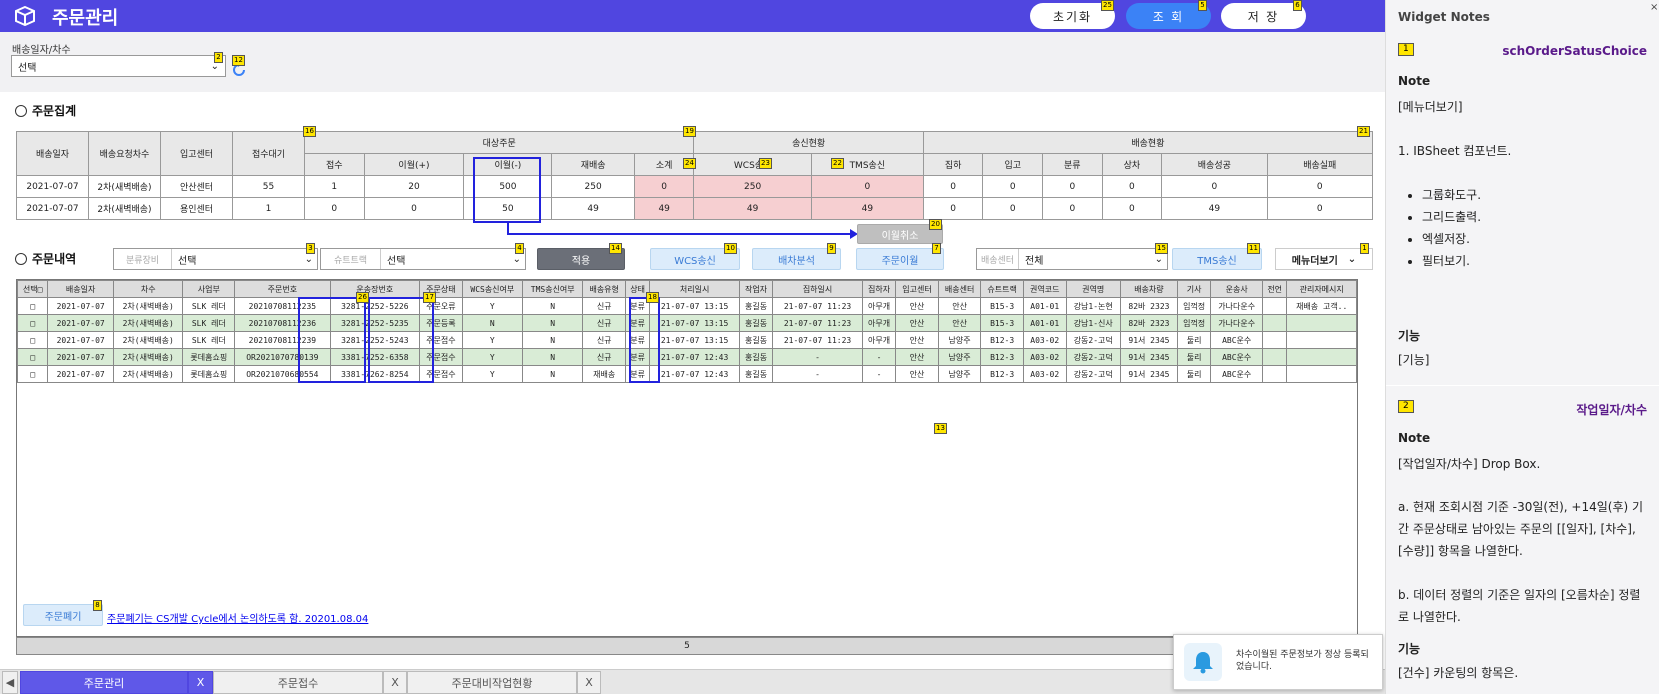 The height and width of the screenshot is (694, 1659). Describe the element at coordinates (1072, 164) in the screenshot. I see `sub-header: 분류` at that location.